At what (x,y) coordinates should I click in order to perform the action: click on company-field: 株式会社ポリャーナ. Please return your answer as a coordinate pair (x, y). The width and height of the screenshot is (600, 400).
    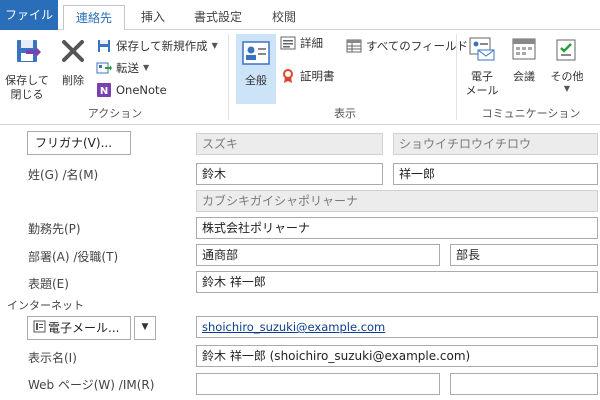
    Looking at the image, I should click on (397, 228).